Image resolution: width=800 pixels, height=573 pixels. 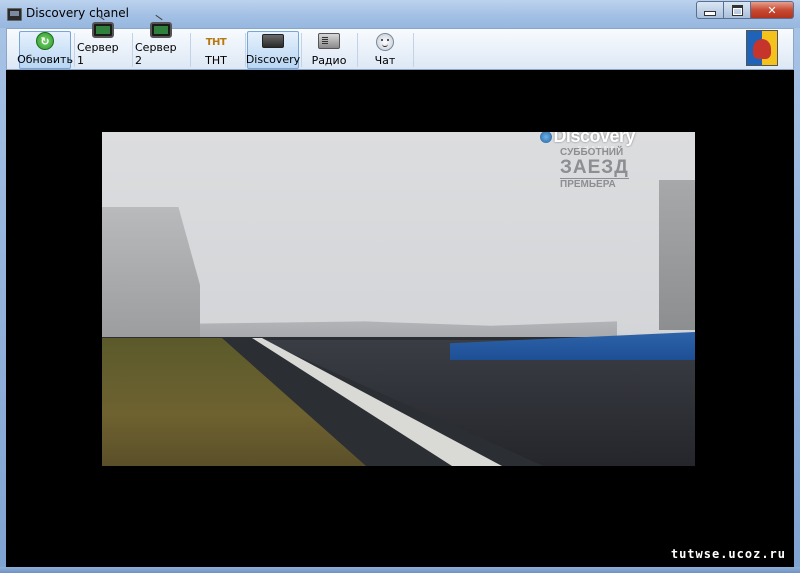 I want to click on tnt-logo-icon: ТНТ, so click(x=216, y=42).